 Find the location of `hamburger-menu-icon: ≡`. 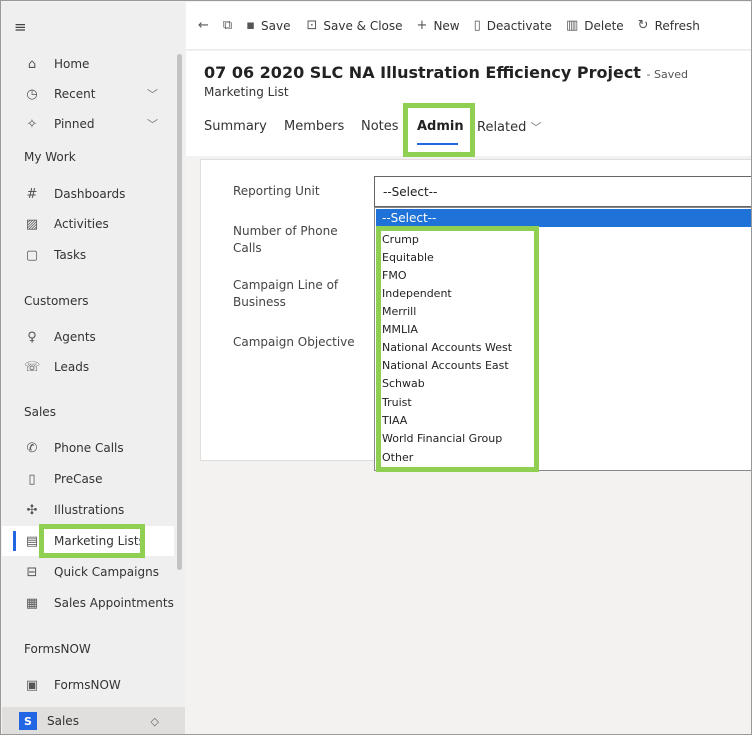

hamburger-menu-icon: ≡ is located at coordinates (20, 27).